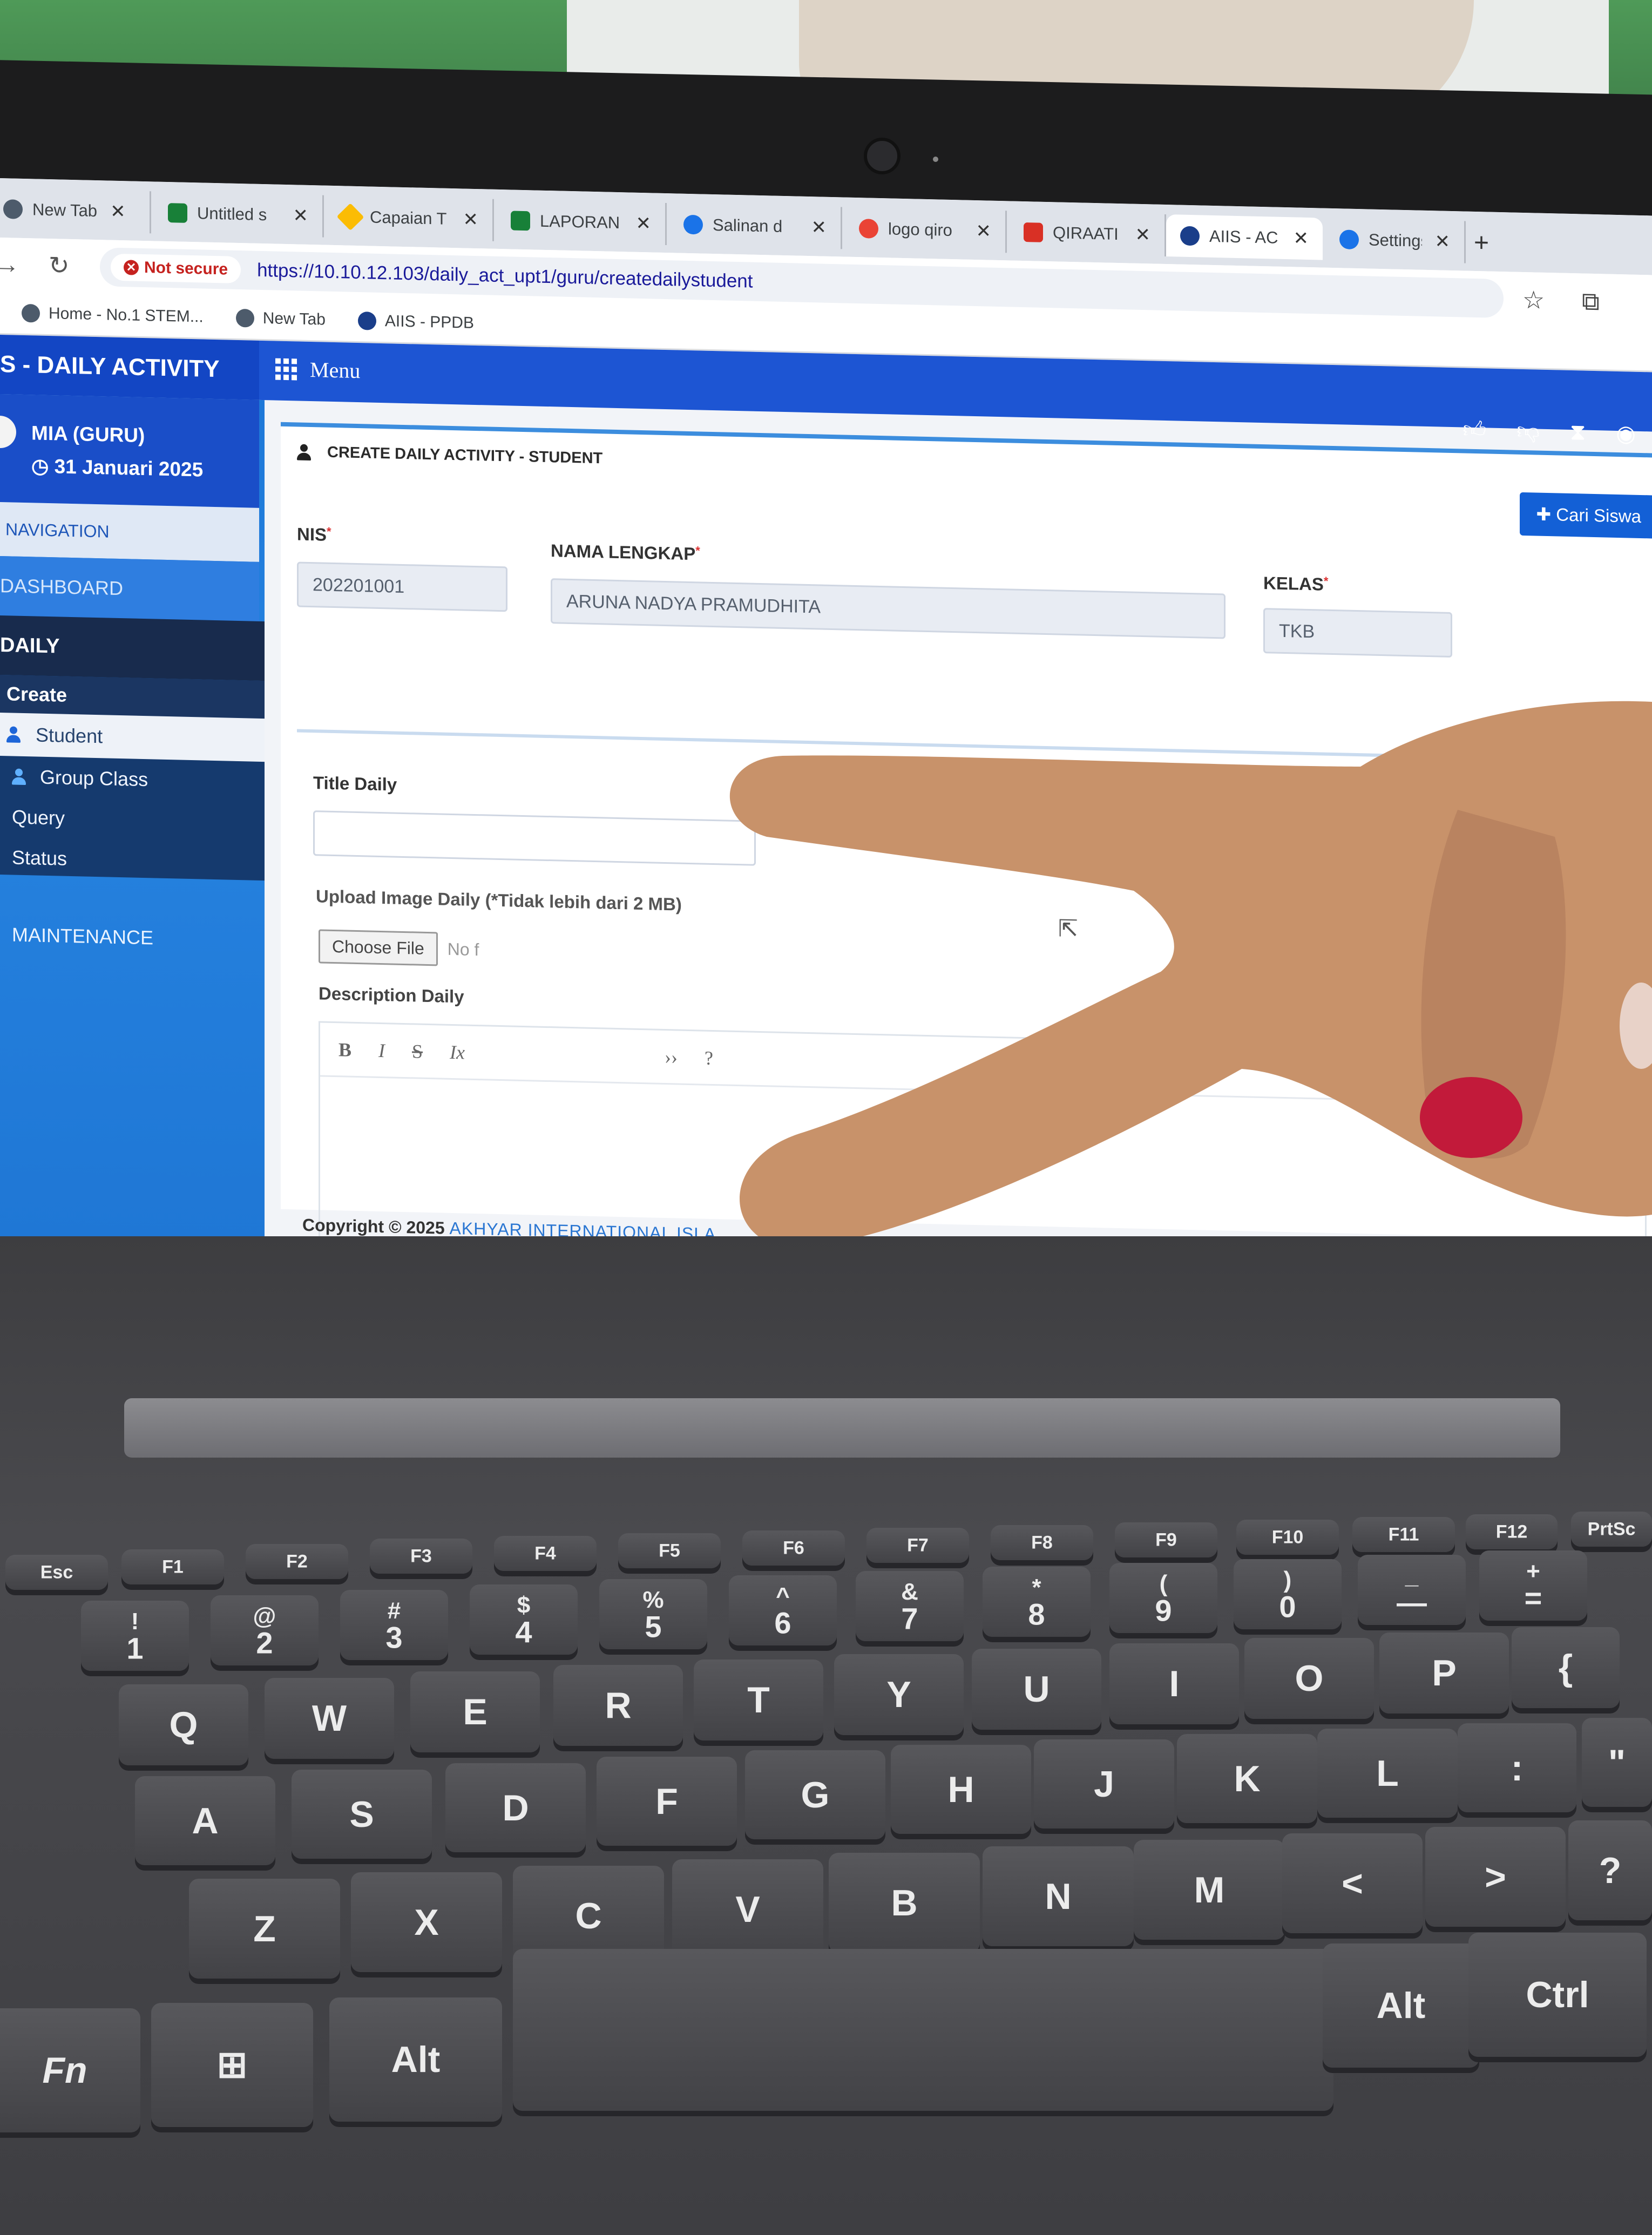 The height and width of the screenshot is (2235, 1652). Describe the element at coordinates (172, 1566) in the screenshot. I see `key-f1: F1` at that location.